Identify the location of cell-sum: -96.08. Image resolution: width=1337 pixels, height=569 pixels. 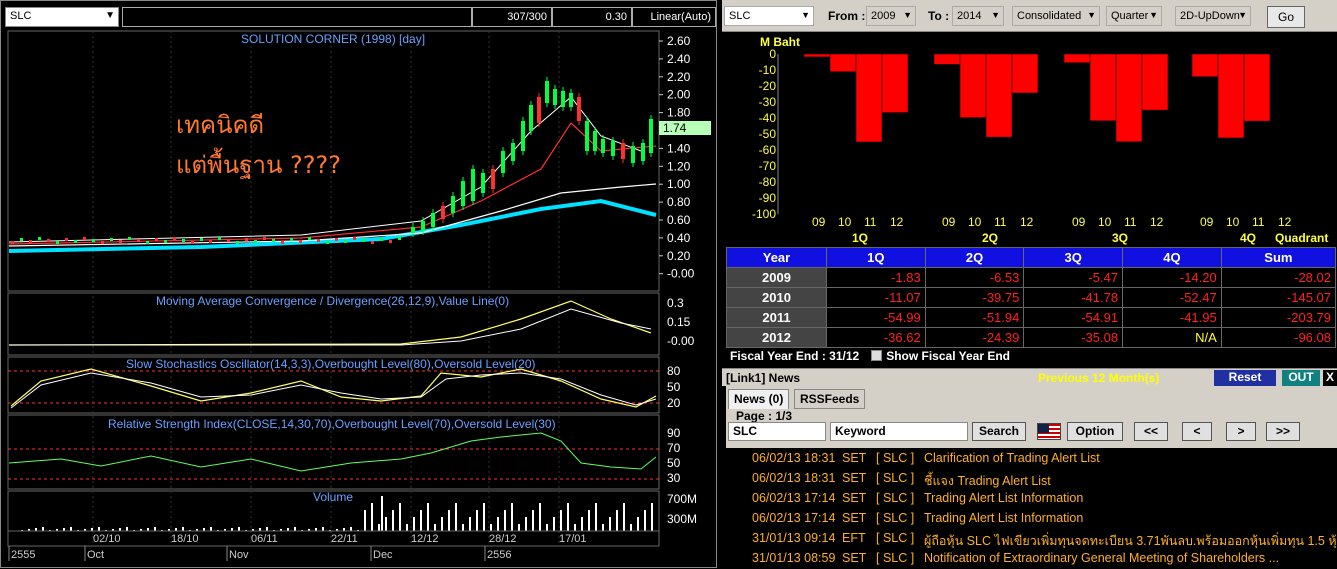
(1278, 337).